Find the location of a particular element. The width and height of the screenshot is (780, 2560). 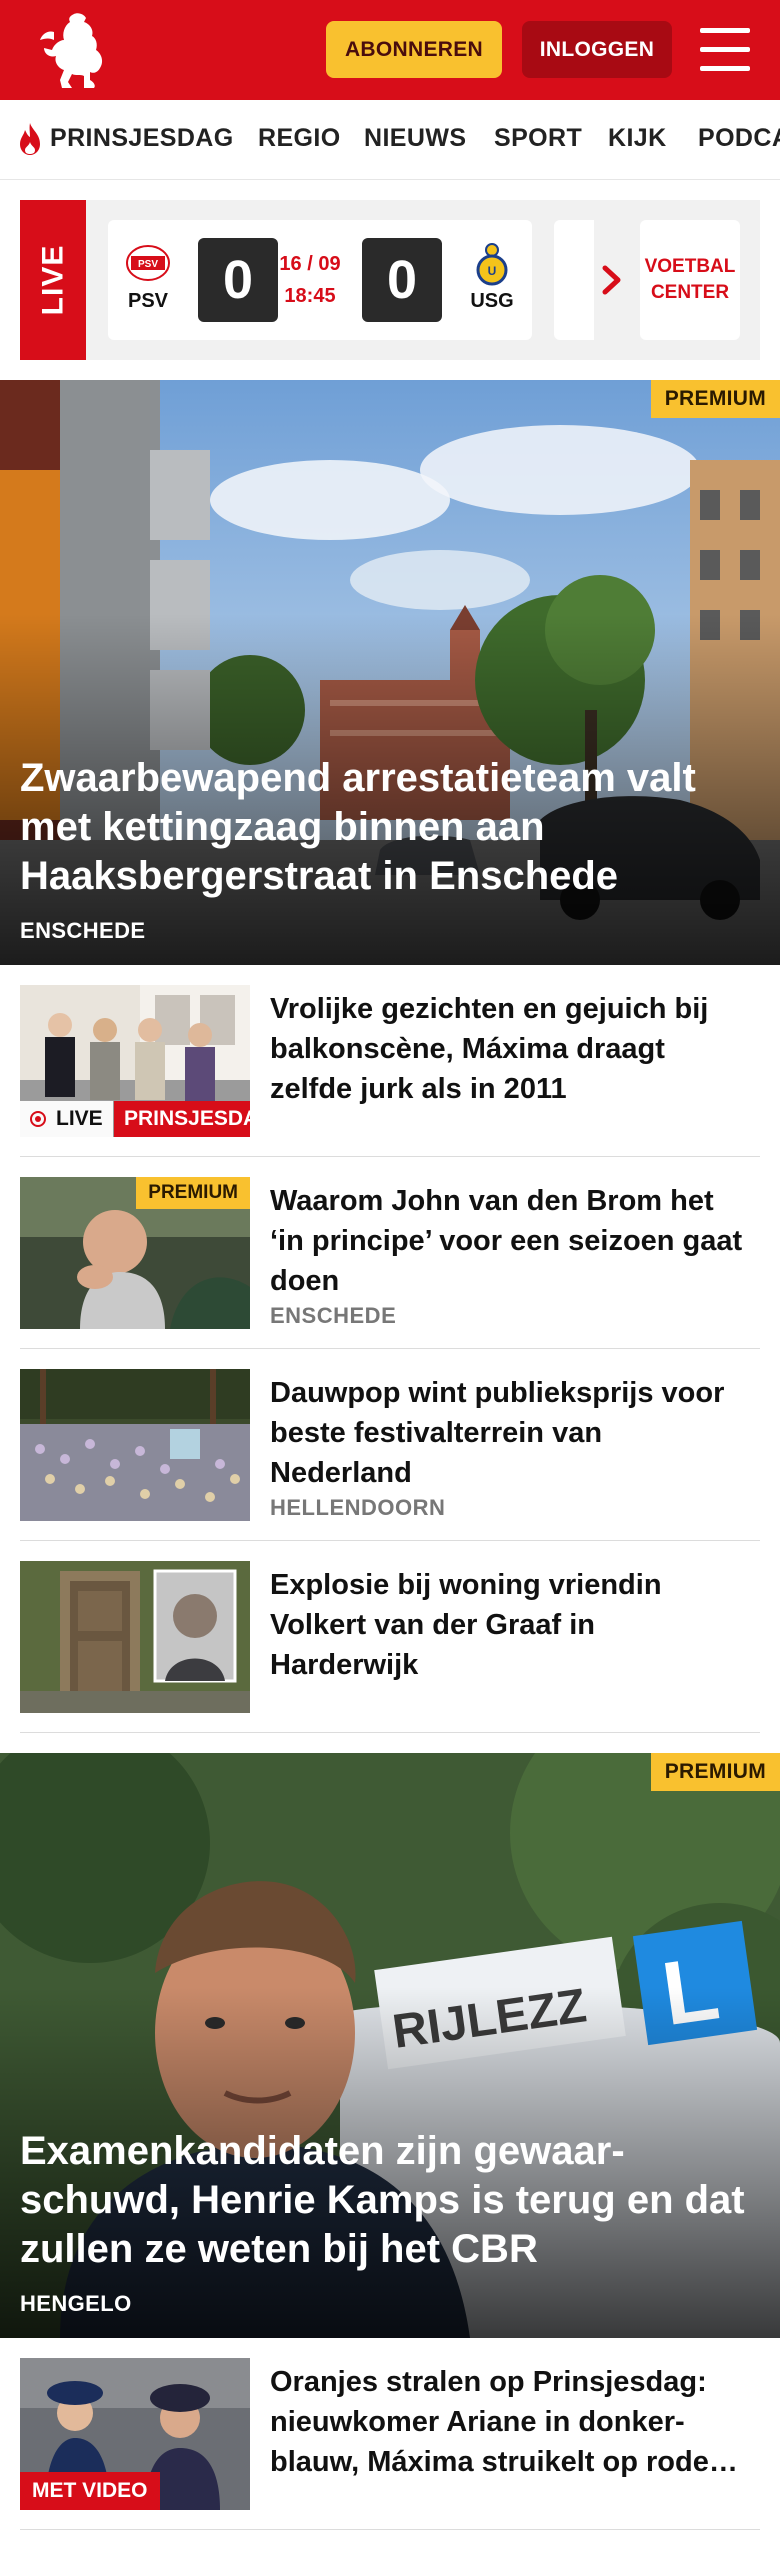

usg-crest-icon: U is located at coordinates (492, 264).